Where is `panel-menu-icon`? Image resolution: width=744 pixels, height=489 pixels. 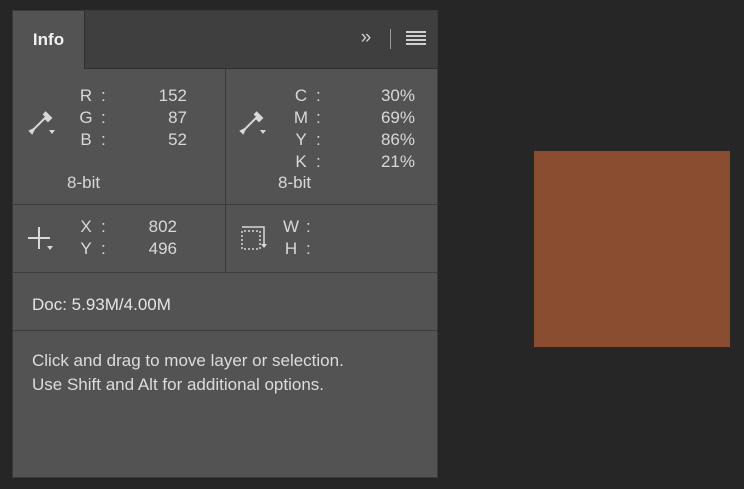
panel-menu-icon is located at coordinates (416, 39).